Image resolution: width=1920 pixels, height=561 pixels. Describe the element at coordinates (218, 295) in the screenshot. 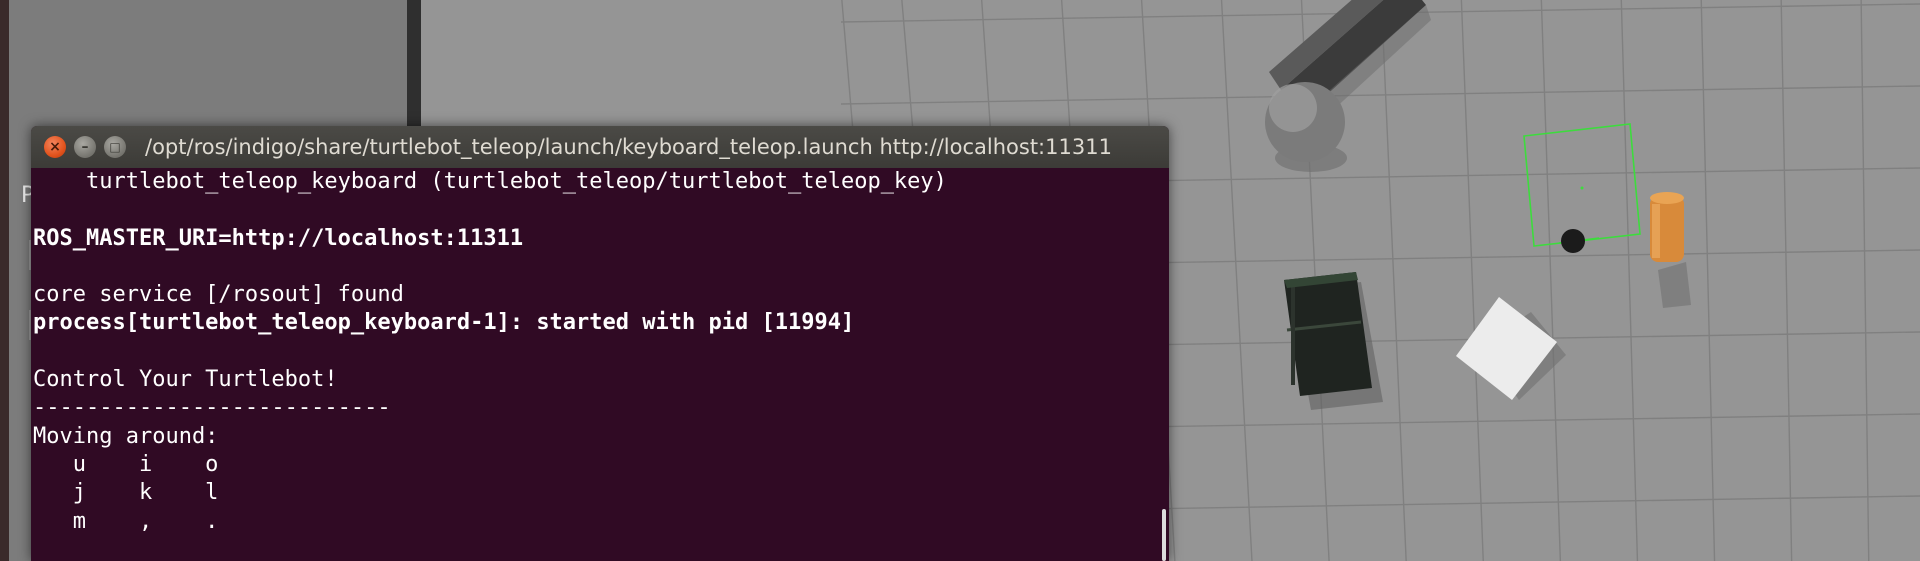

I see `terminal-line: core service [/rosout] found` at that location.